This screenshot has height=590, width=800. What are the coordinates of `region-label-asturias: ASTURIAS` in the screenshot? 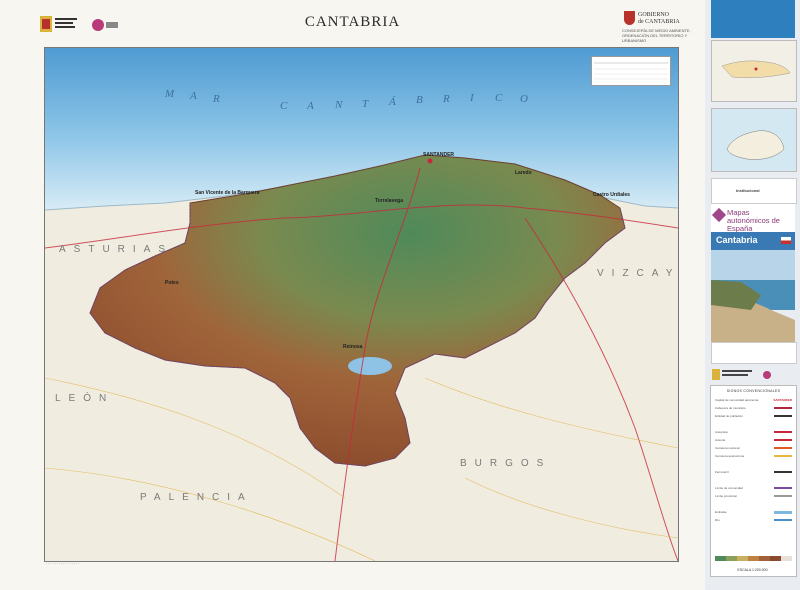 It's located at (116, 249).